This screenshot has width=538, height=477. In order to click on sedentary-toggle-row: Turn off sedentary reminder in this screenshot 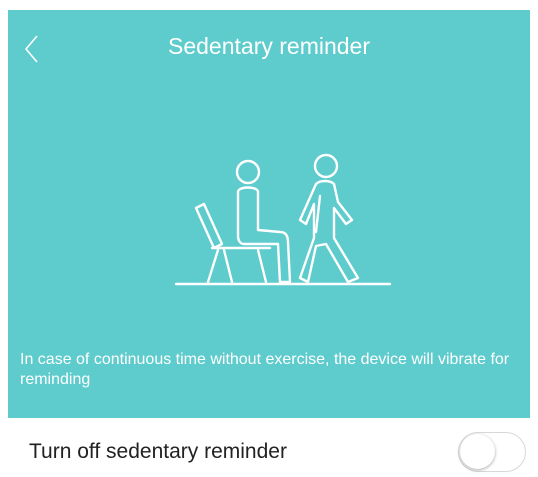, I will do `click(269, 447)`.